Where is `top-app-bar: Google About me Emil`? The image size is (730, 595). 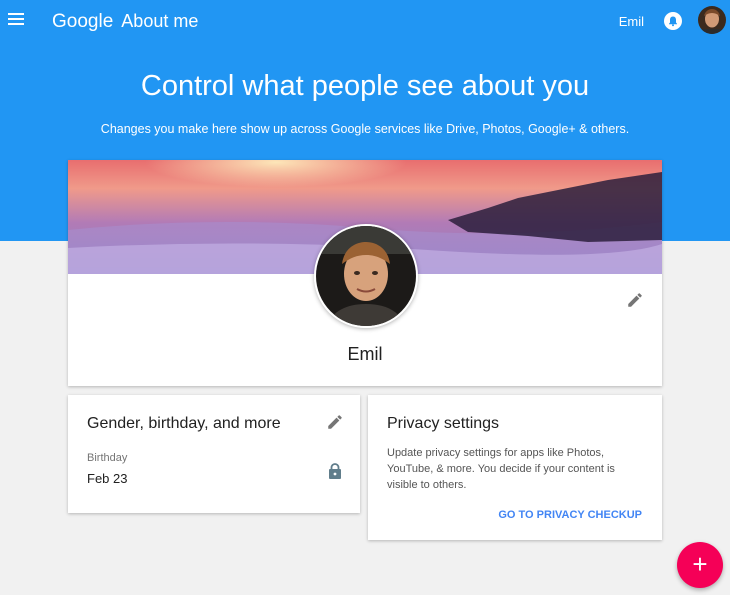 top-app-bar: Google About me Emil is located at coordinates (365, 22).